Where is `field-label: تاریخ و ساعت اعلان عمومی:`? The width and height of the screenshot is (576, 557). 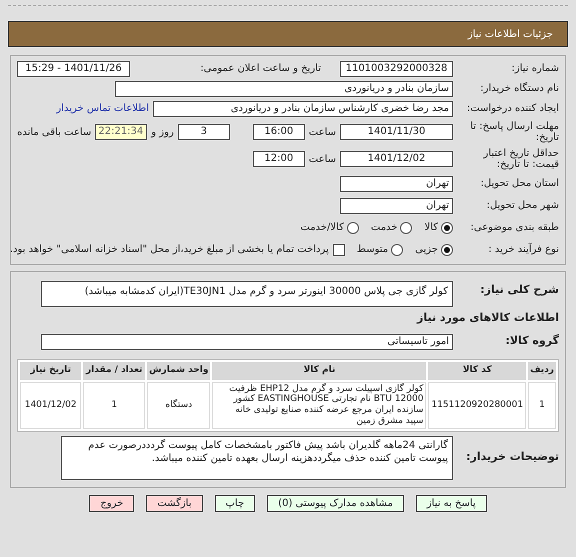
field-label: تاریخ و ساعت اعلان عمومی: is located at coordinates (260, 69).